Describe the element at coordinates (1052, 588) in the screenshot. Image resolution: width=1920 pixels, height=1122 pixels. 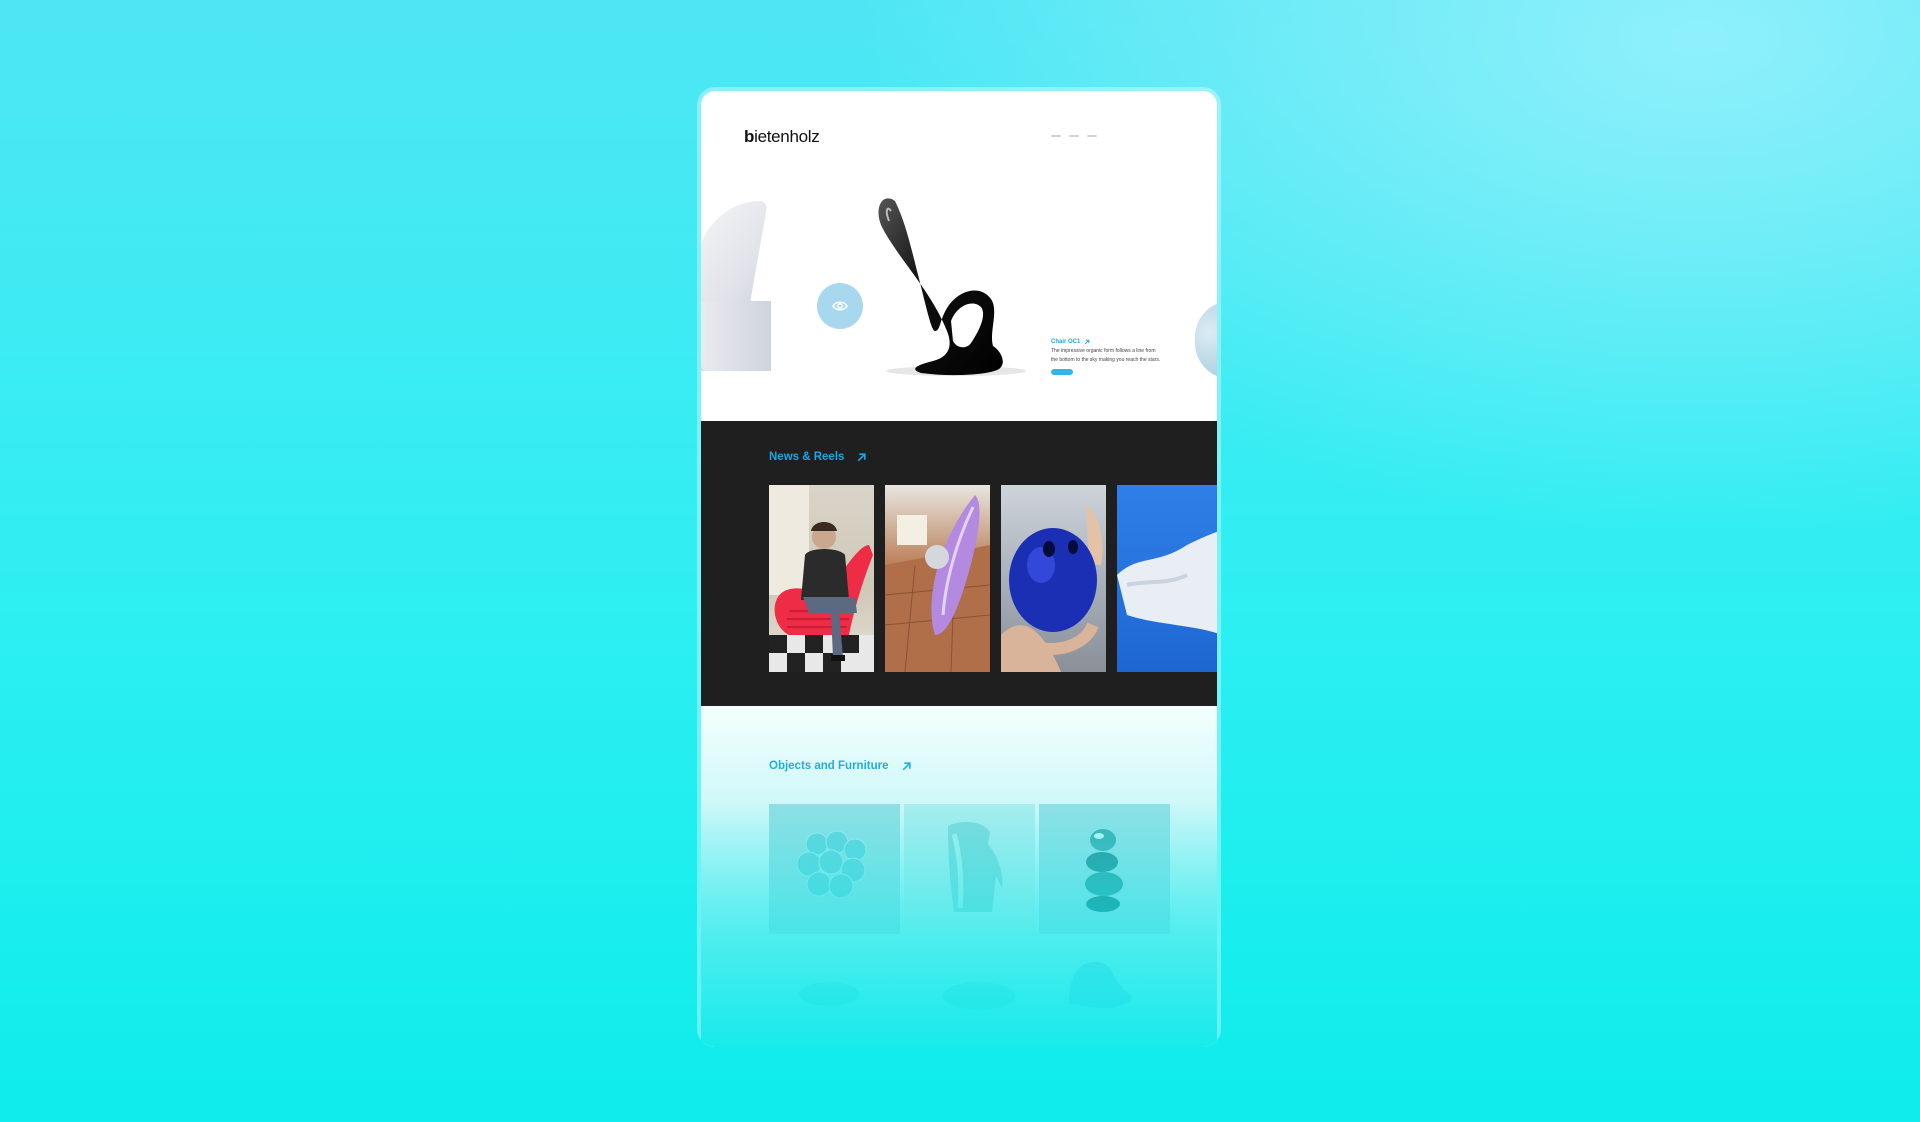
I see `blue-vase-image` at that location.